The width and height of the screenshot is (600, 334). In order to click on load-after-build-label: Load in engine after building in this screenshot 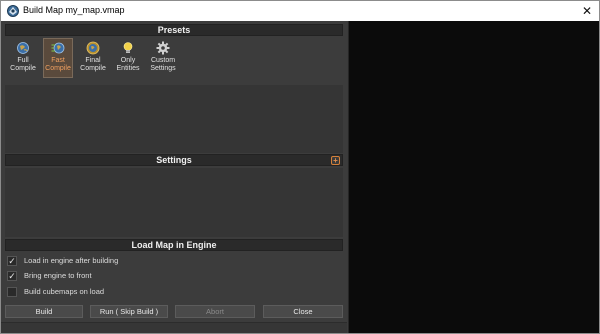, I will do `click(71, 260)`.